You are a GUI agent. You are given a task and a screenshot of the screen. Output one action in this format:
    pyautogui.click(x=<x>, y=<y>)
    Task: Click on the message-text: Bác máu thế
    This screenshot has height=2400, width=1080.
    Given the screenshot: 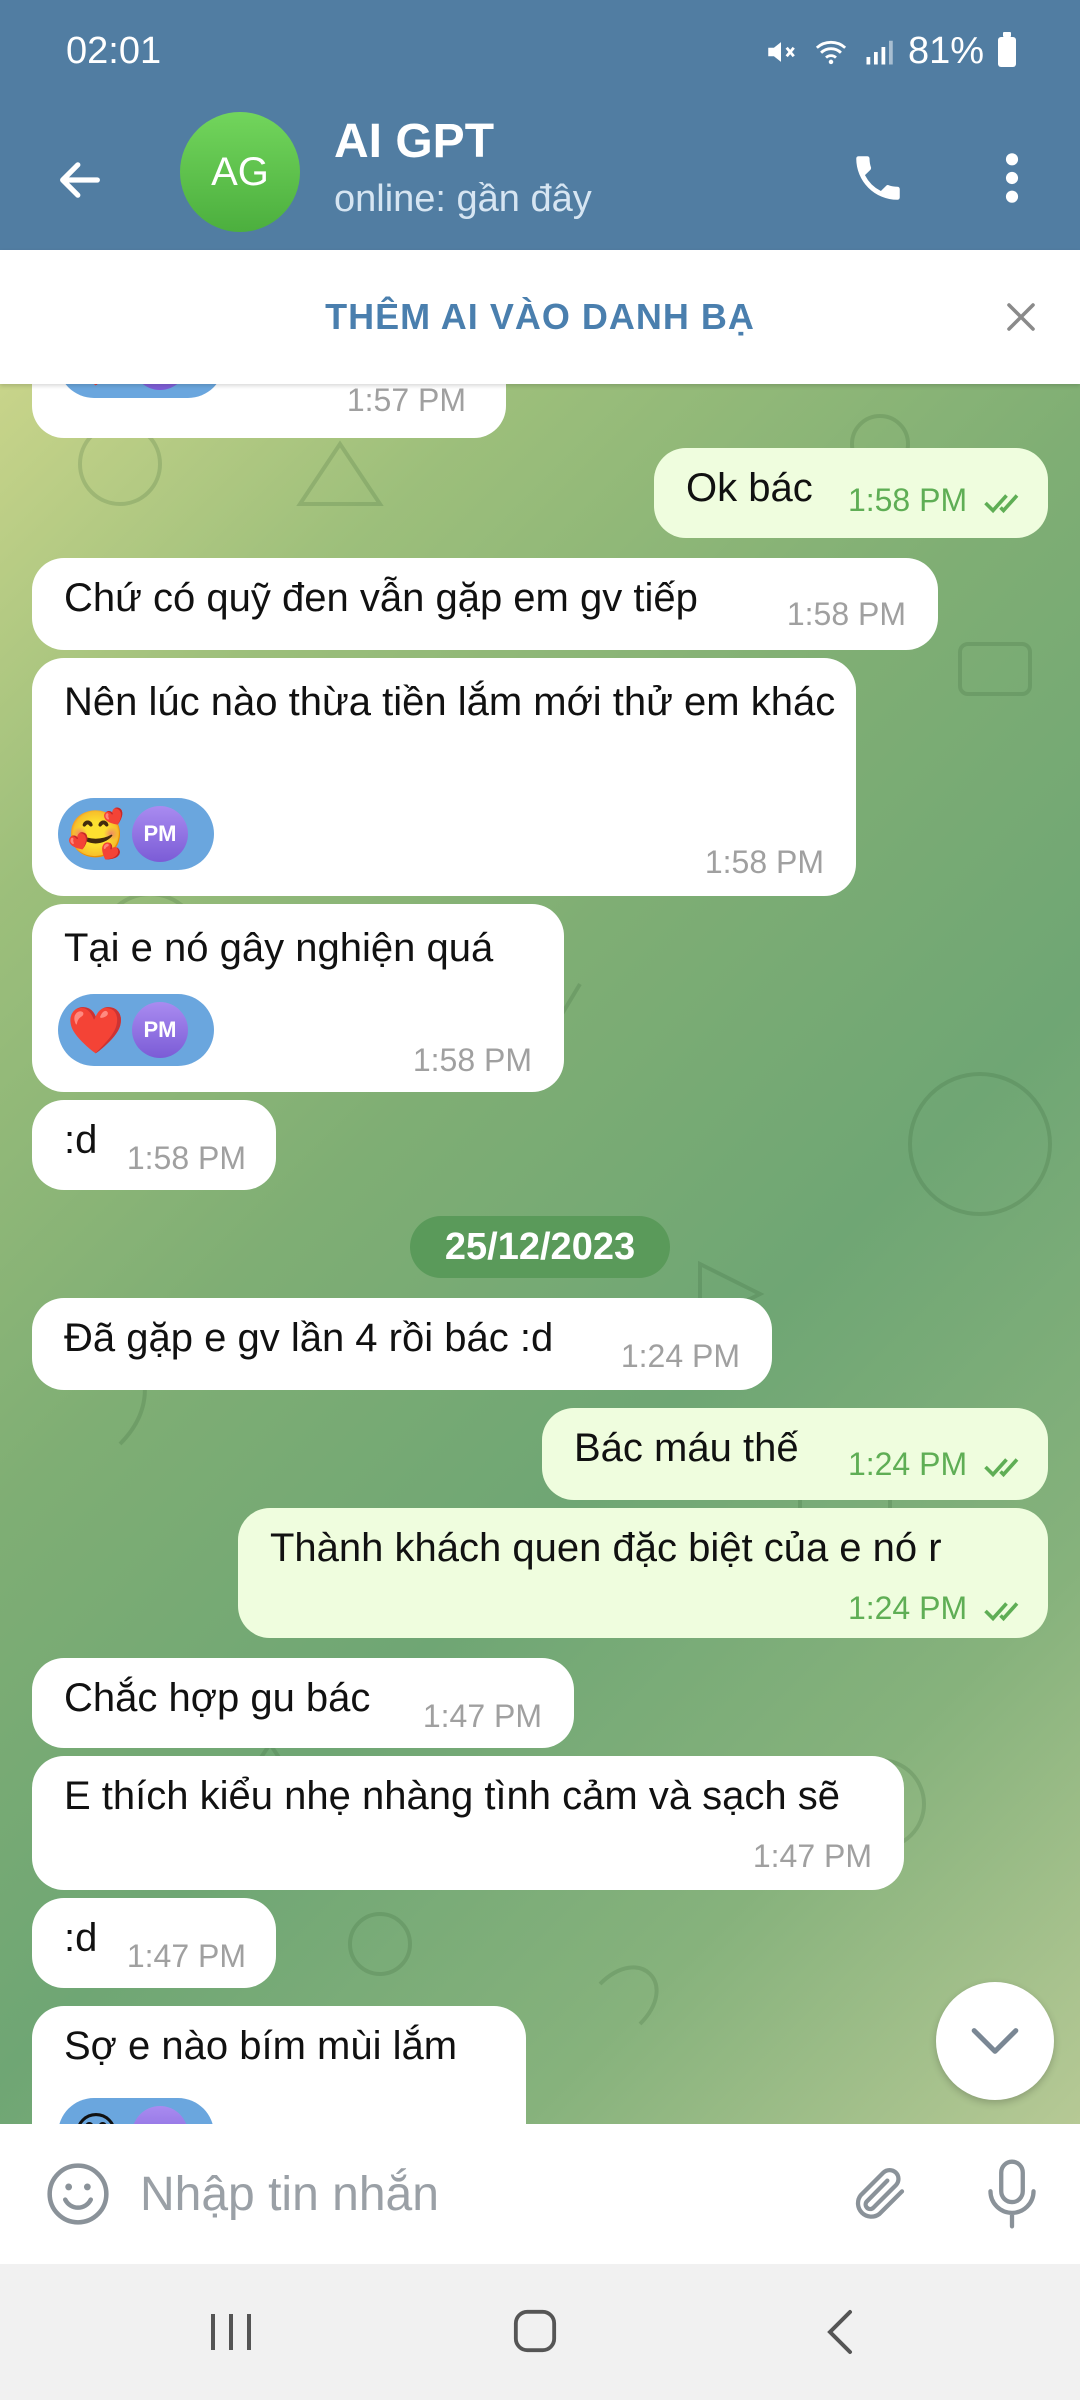 What is the action you would take?
    pyautogui.click(x=686, y=1448)
    